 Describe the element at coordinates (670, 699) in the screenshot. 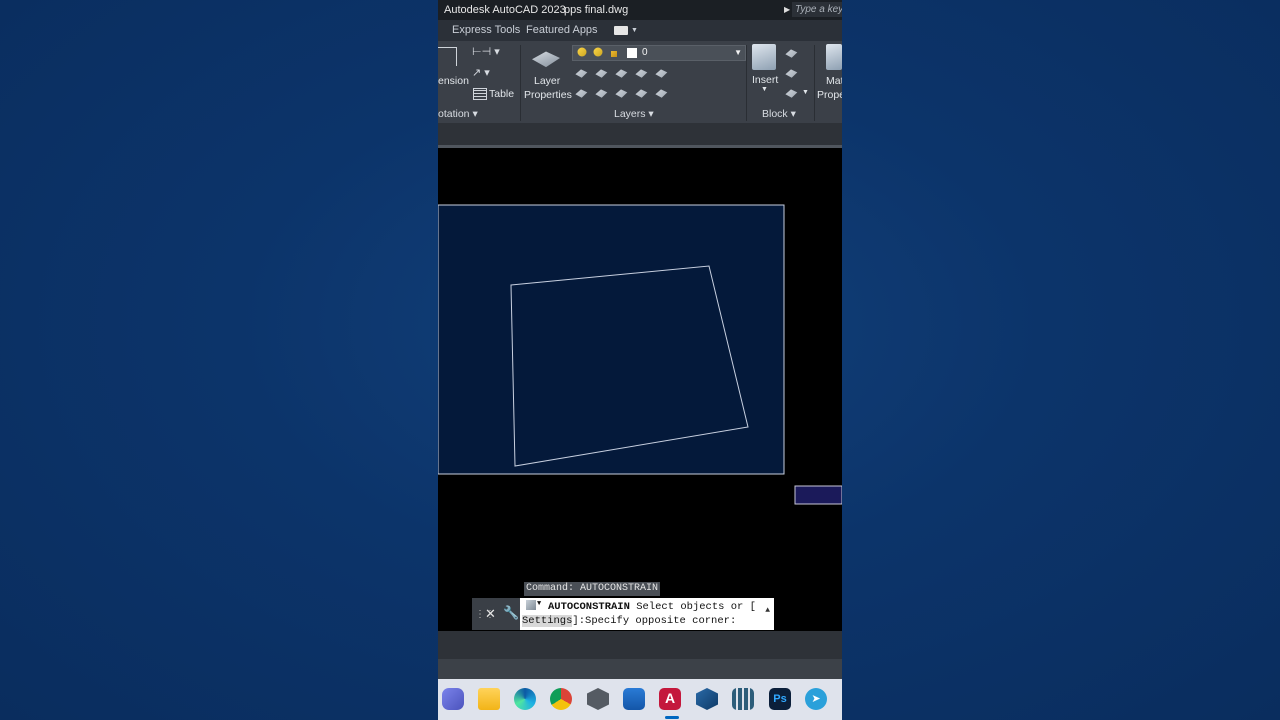

I see `autocad-icon: A` at that location.